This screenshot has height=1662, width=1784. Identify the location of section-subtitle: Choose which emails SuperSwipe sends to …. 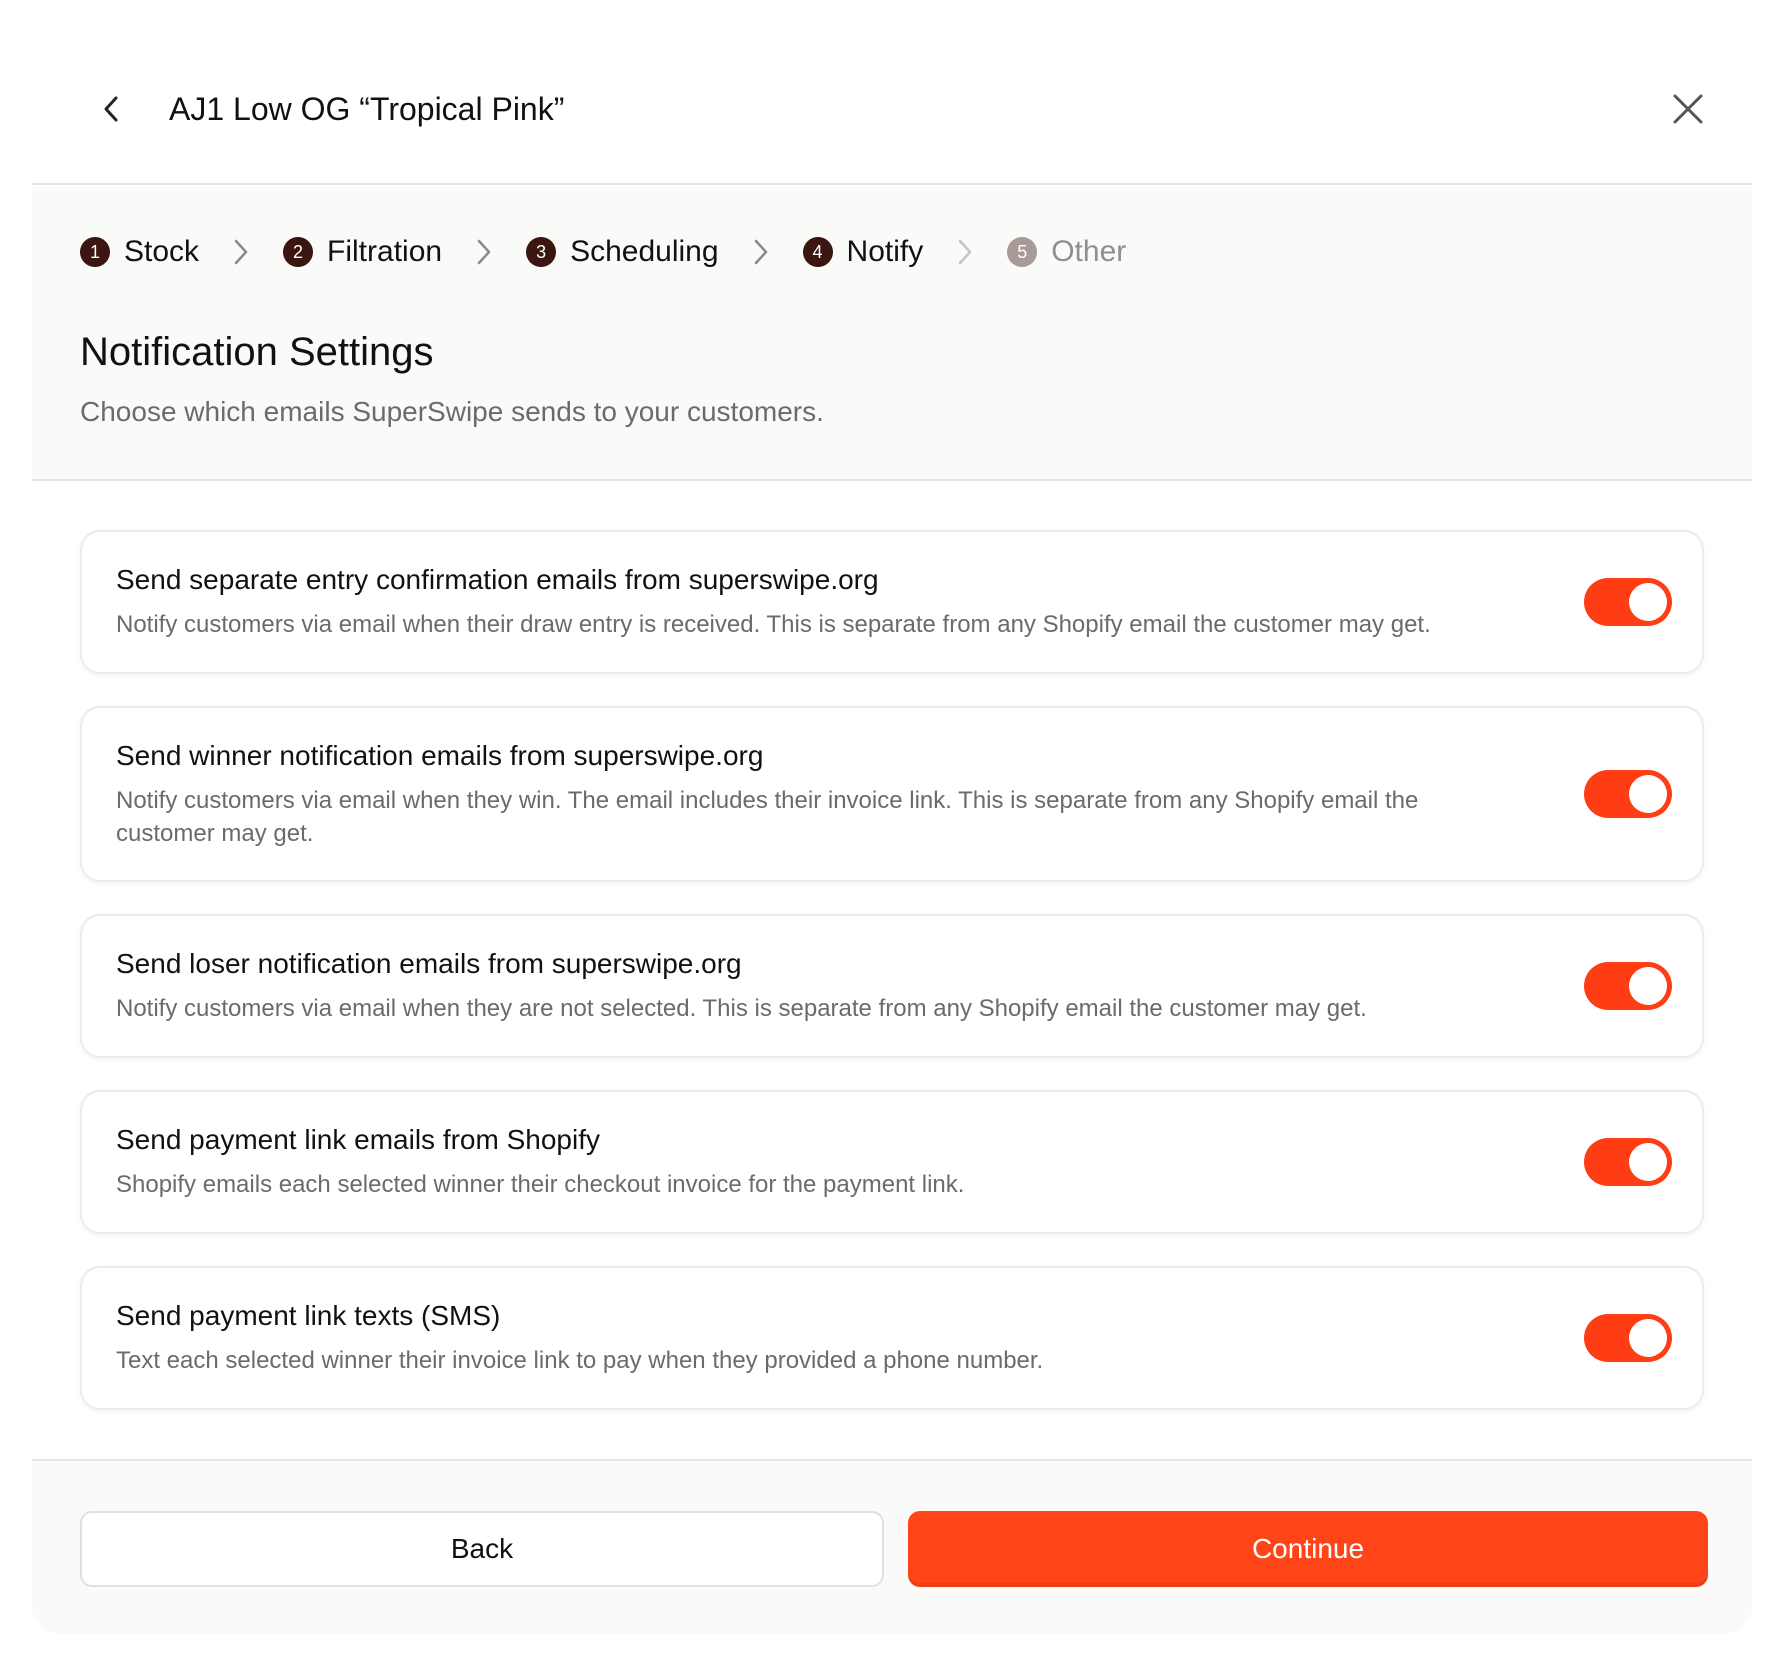
(452, 411).